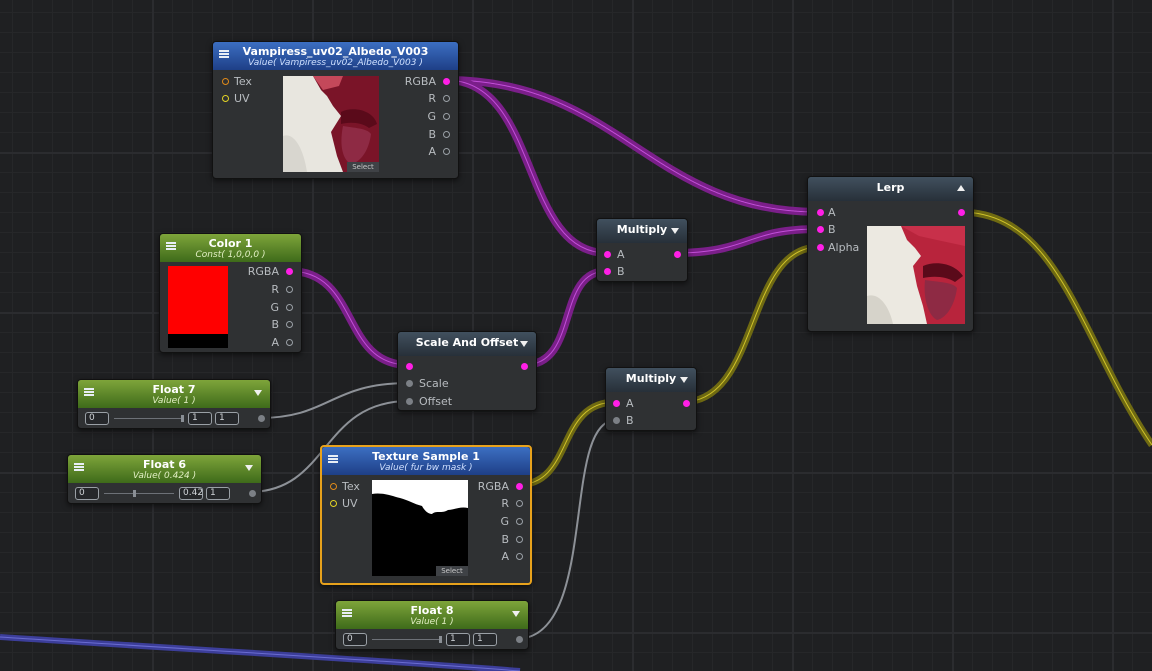 The height and width of the screenshot is (671, 1152). I want to click on node-float-7: Float 7 Value( 1 ) 0 1 1, so click(174, 404).